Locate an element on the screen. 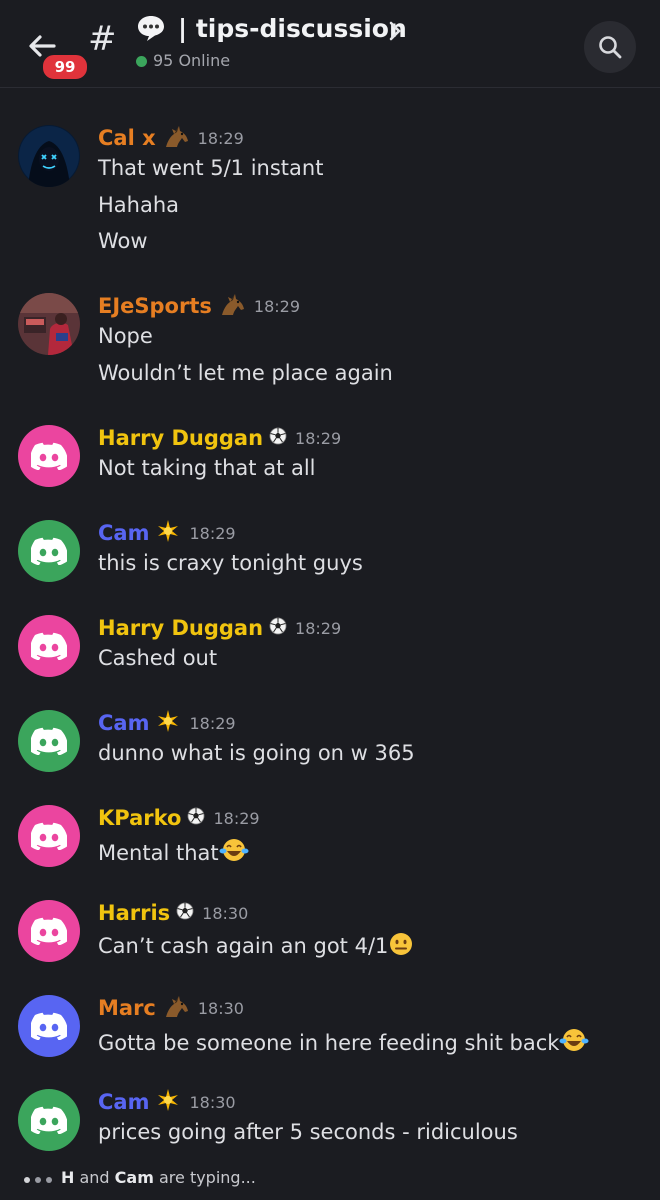 This screenshot has width=660, height=1200. message-text: That went 5/1 instant is located at coordinates (211, 168).